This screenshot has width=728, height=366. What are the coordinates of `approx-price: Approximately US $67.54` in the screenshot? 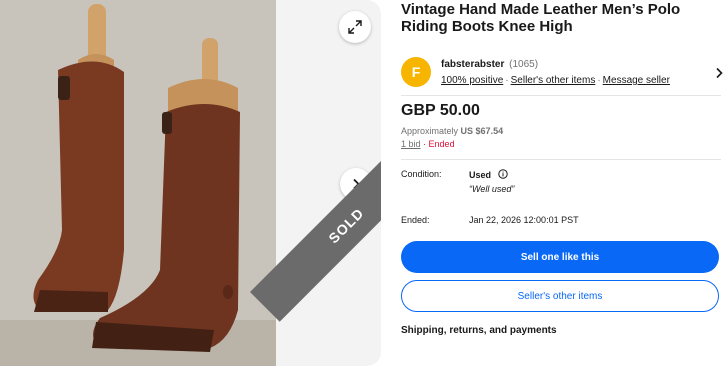 It's located at (561, 131).